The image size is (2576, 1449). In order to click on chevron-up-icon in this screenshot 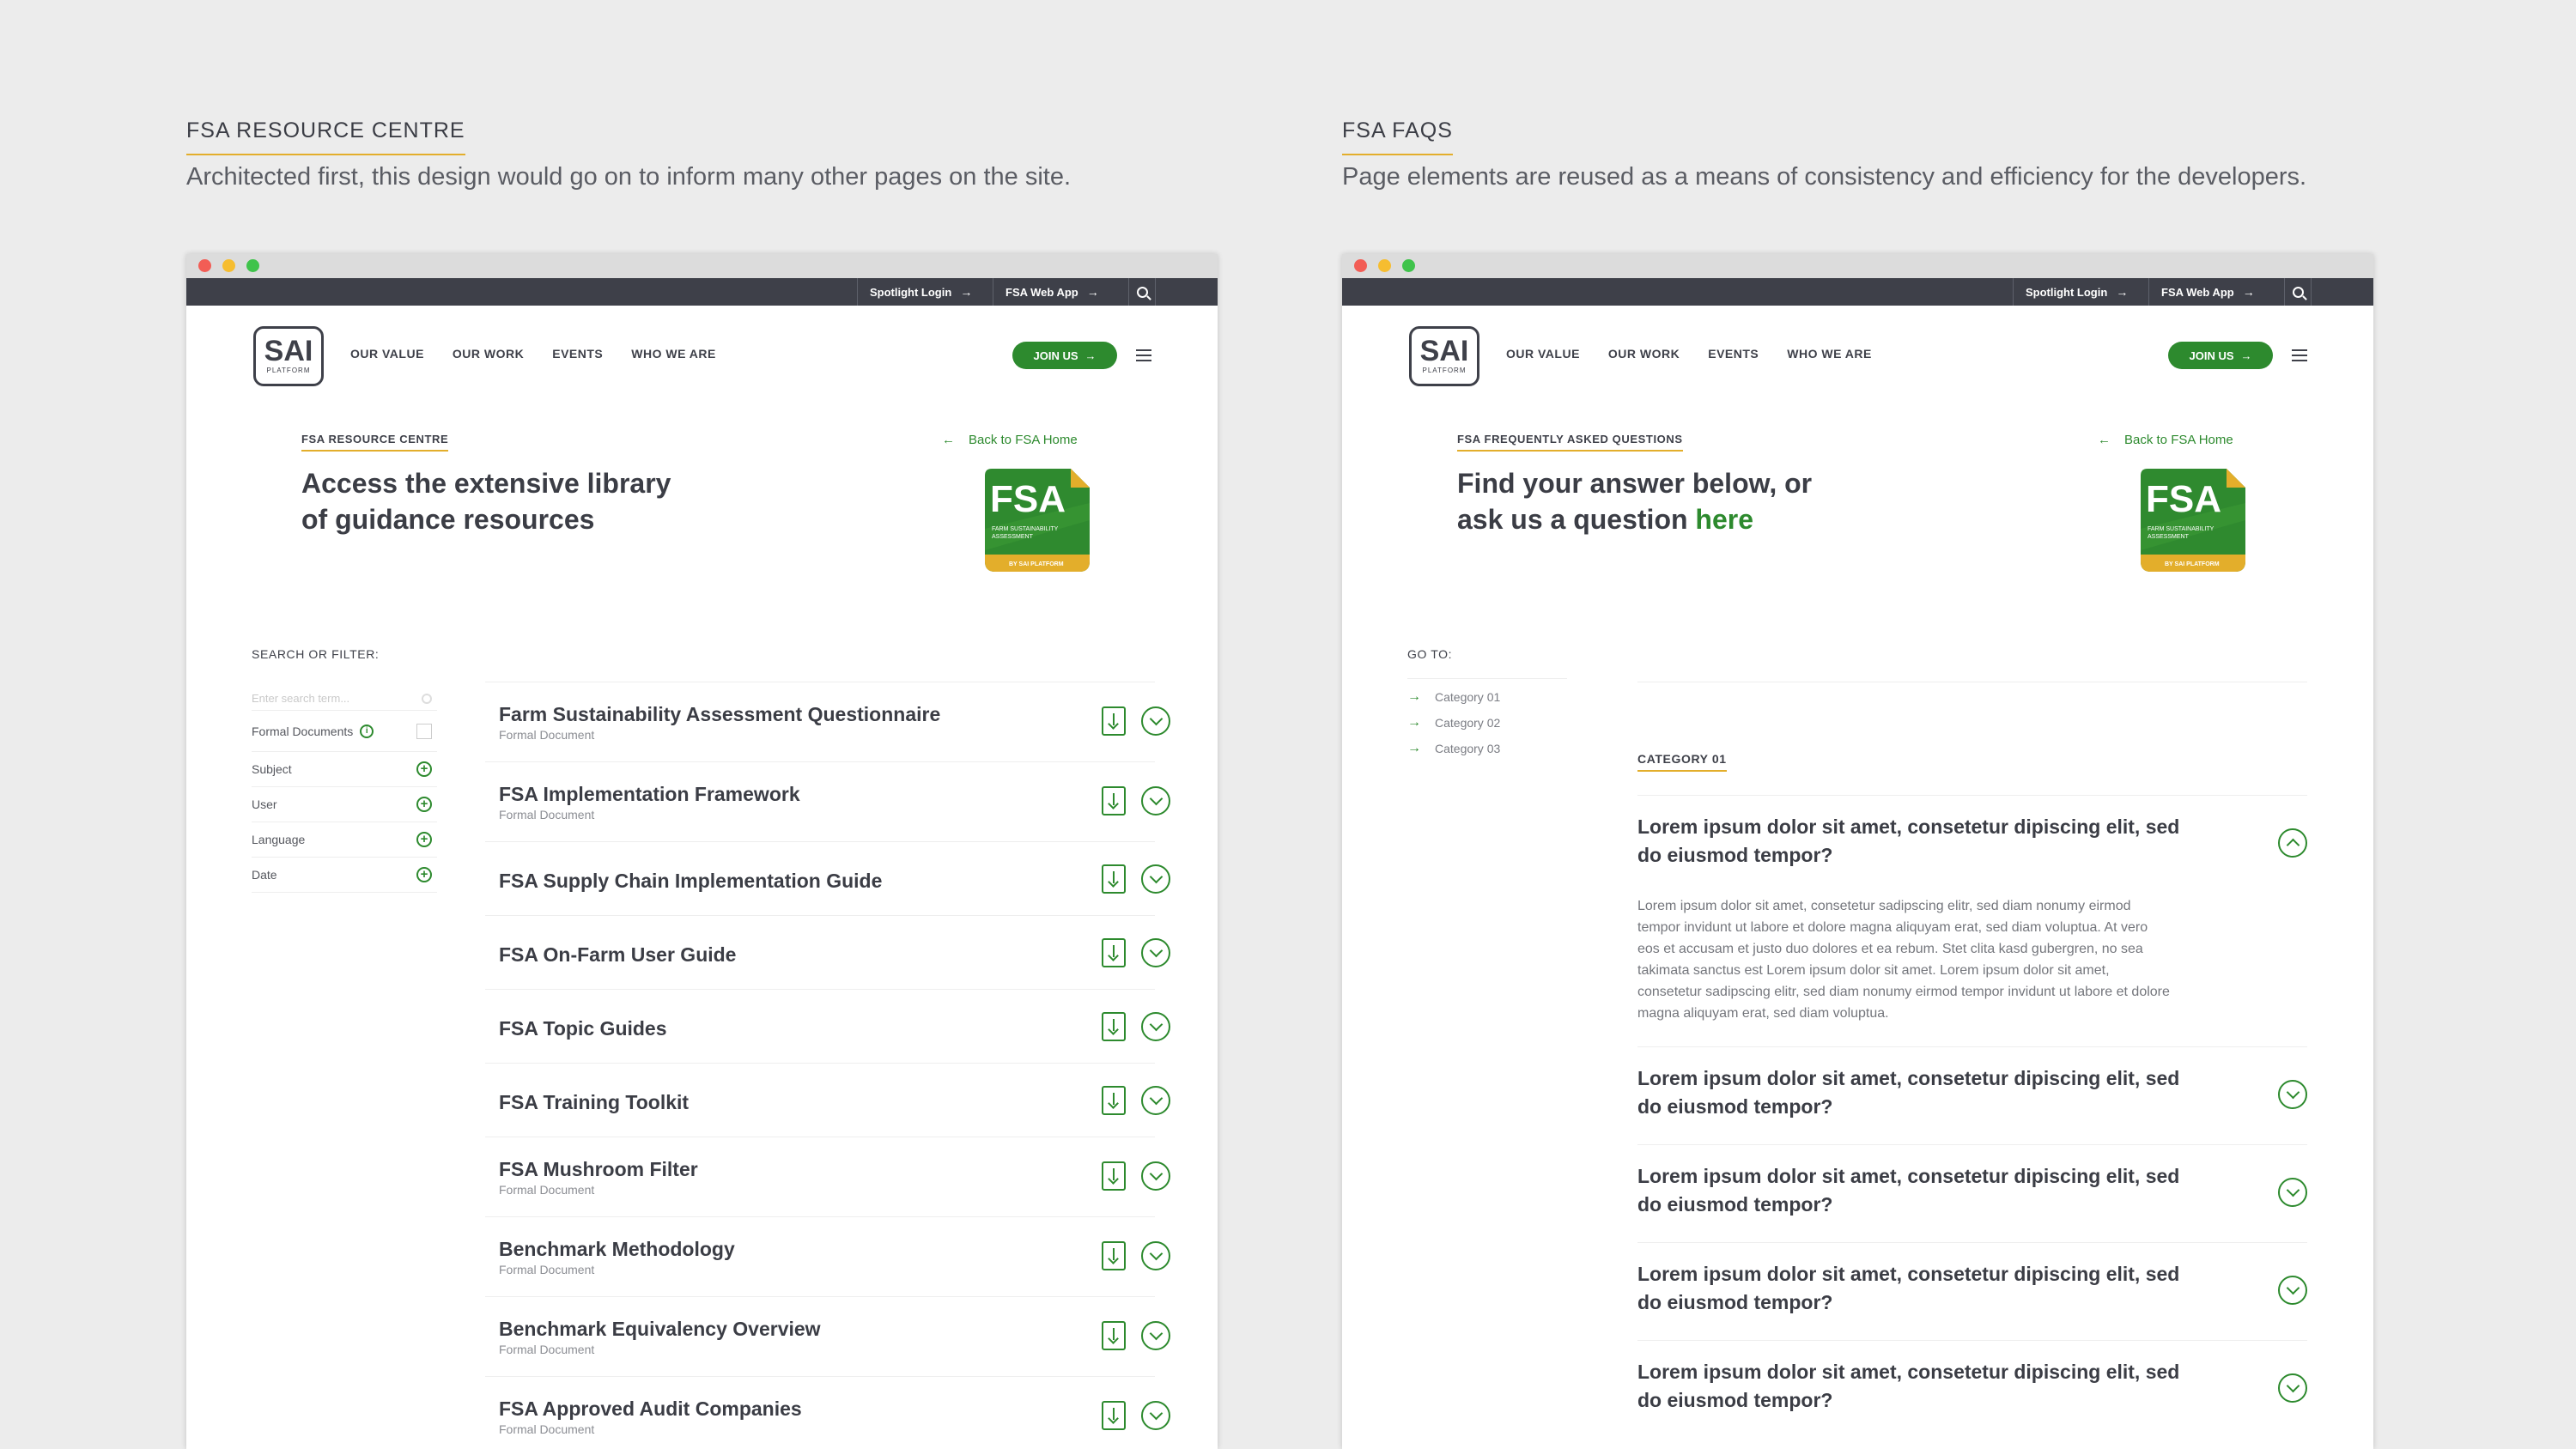, I will do `click(2292, 843)`.